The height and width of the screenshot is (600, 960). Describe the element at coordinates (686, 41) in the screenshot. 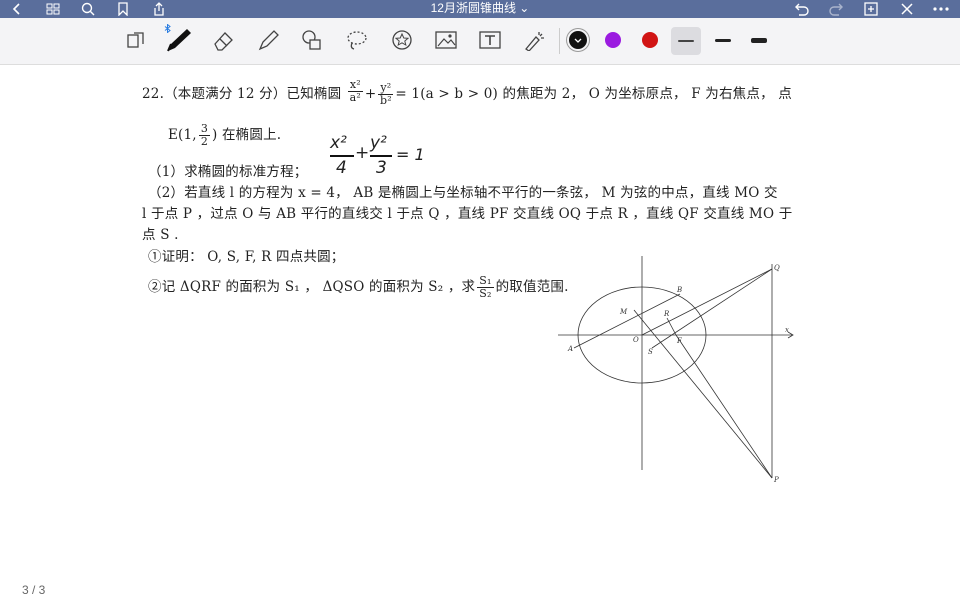

I see `stroke-thin-selected` at that location.